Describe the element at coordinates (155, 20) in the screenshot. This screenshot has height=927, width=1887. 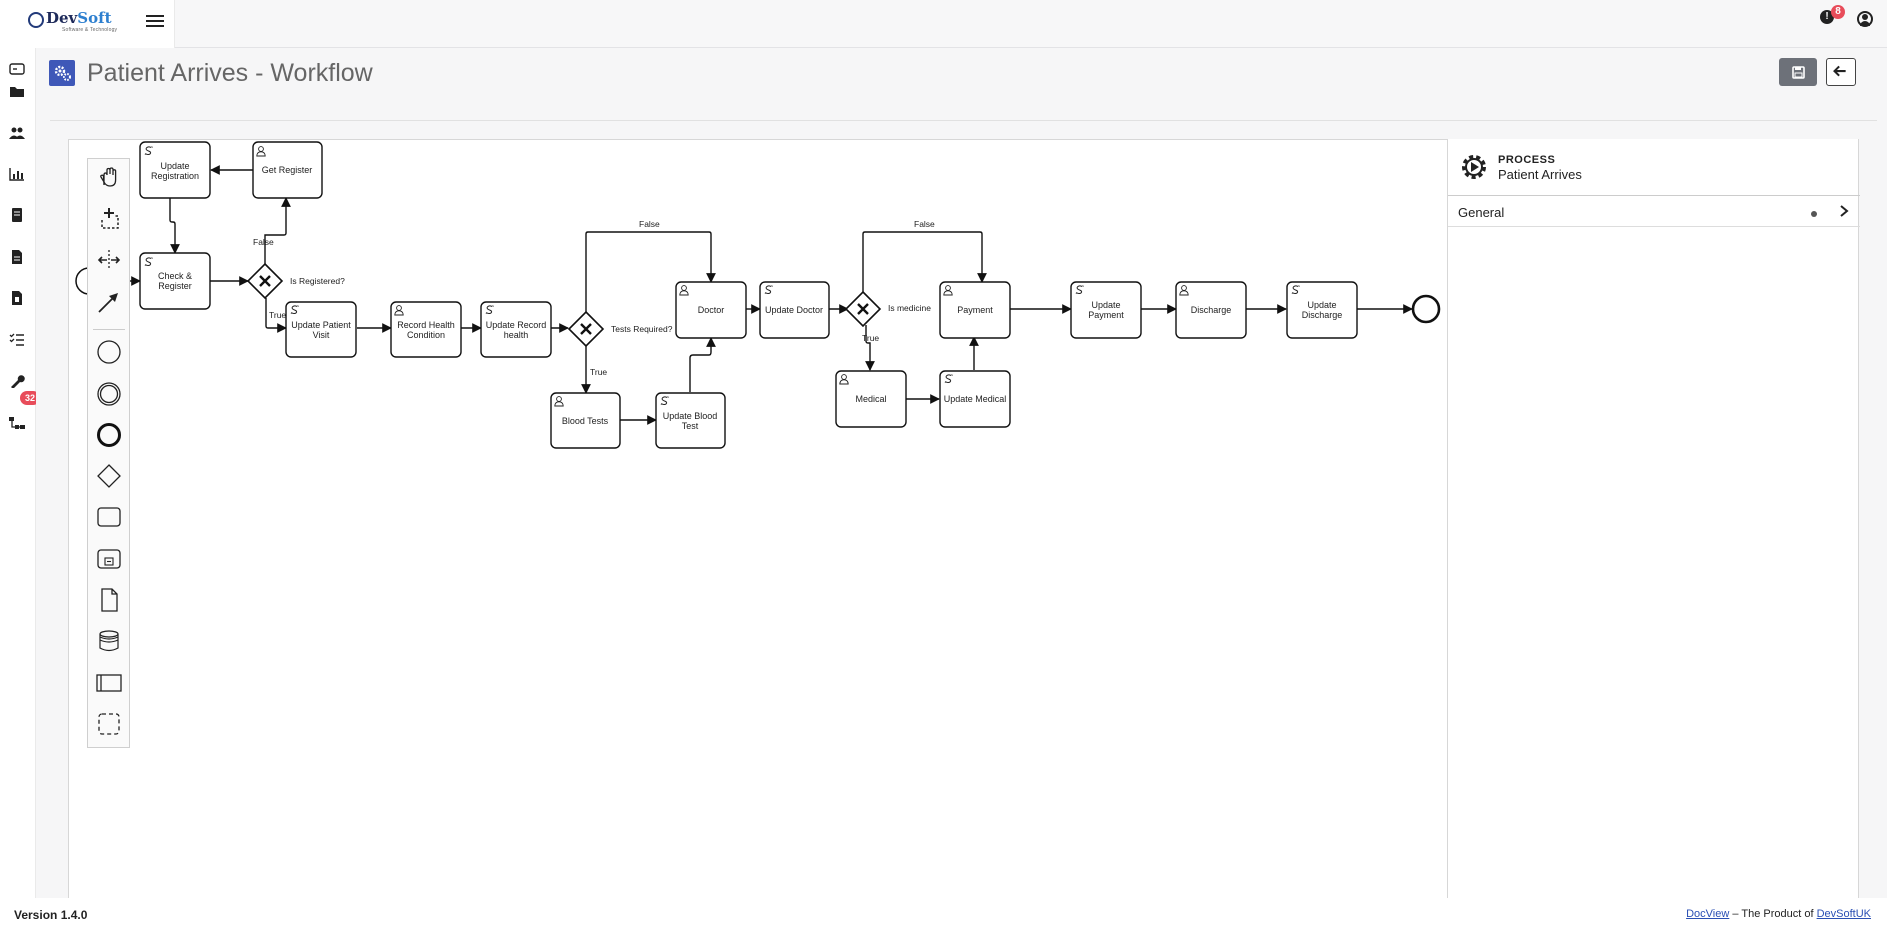
I see `menu-toggle-icon` at that location.